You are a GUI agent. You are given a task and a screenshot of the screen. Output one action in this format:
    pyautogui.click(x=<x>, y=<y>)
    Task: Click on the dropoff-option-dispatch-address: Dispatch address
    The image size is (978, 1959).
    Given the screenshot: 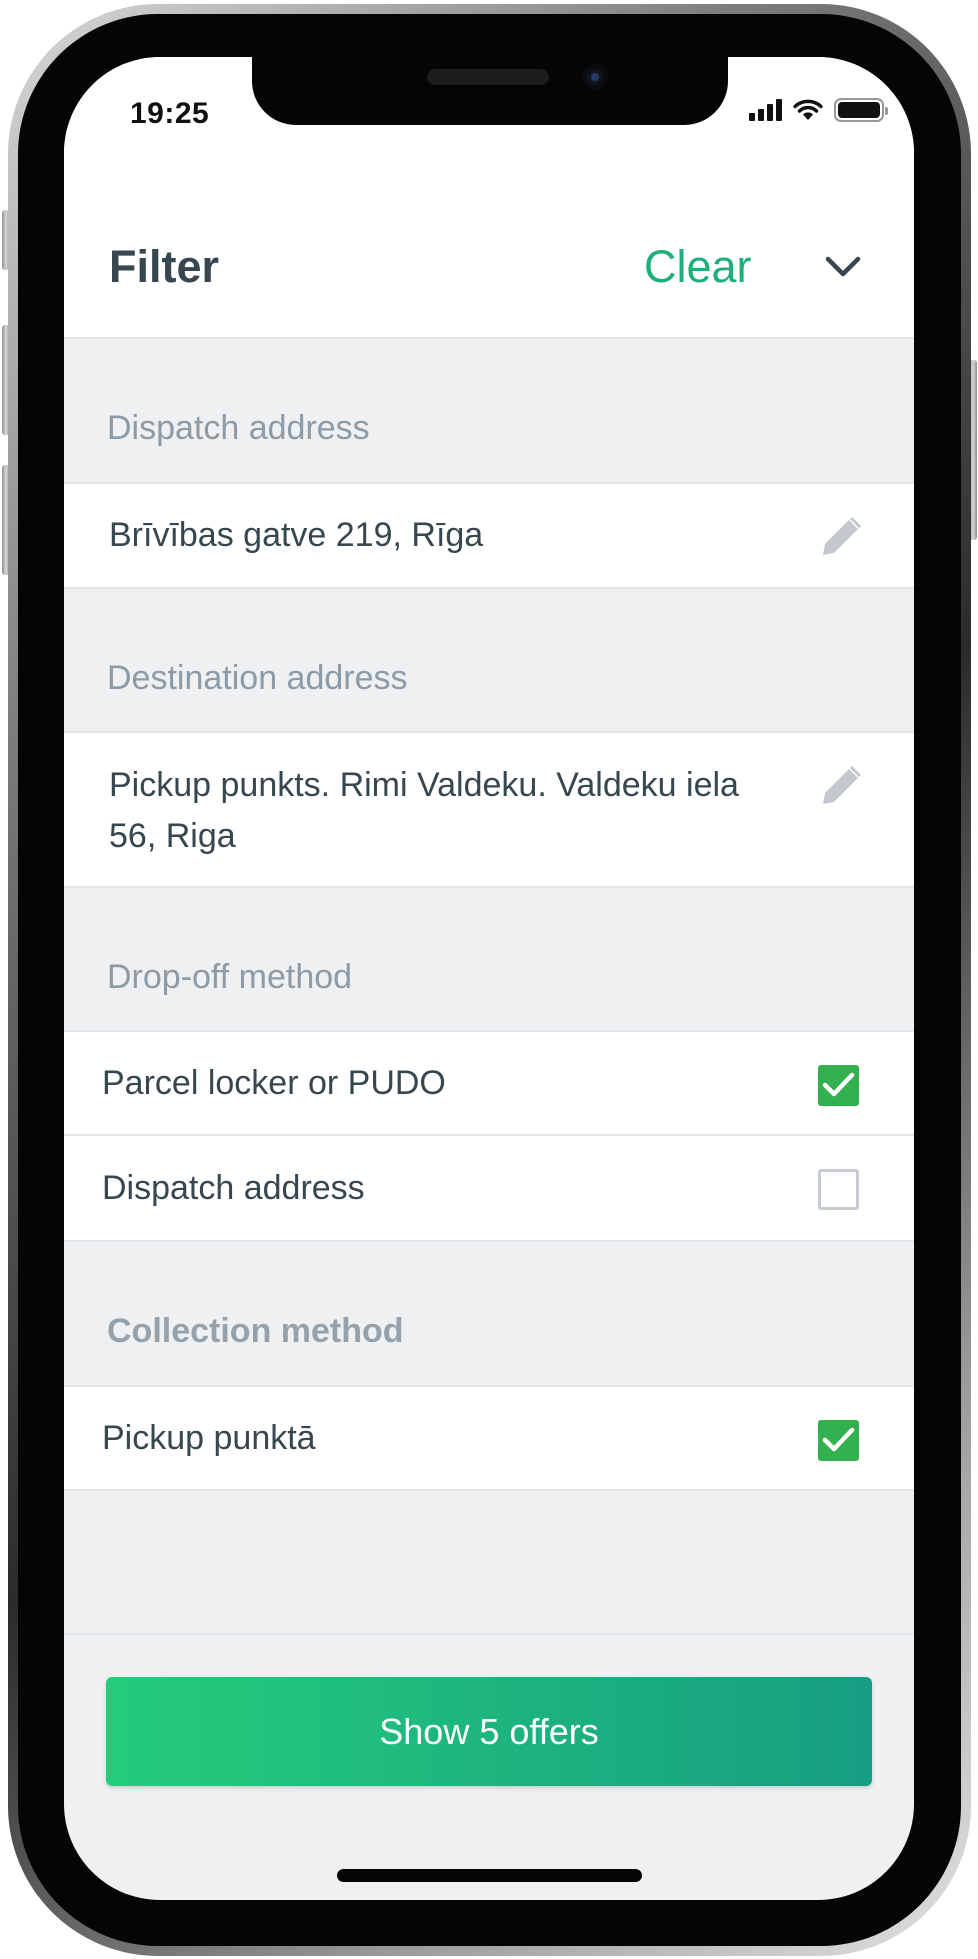 What is the action you would take?
    pyautogui.click(x=489, y=1189)
    